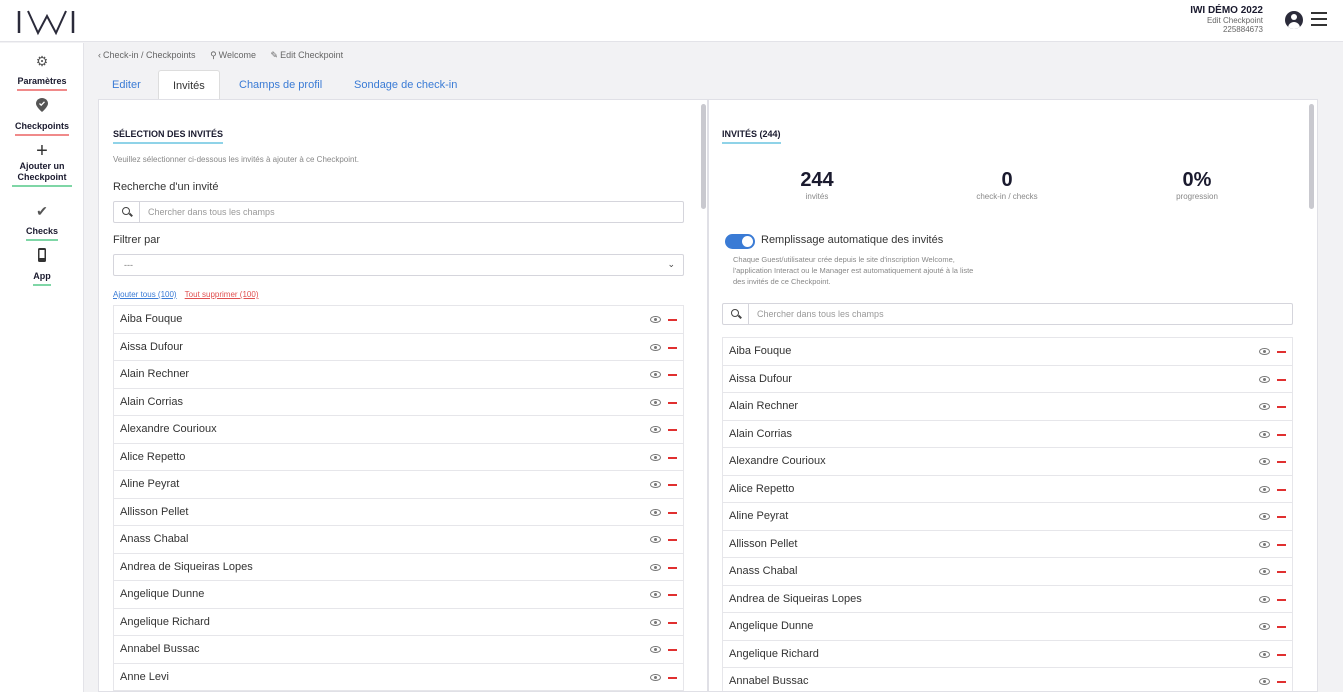 This screenshot has height=692, width=1343. I want to click on add-all-link: Ajouter tous (100), so click(145, 294).